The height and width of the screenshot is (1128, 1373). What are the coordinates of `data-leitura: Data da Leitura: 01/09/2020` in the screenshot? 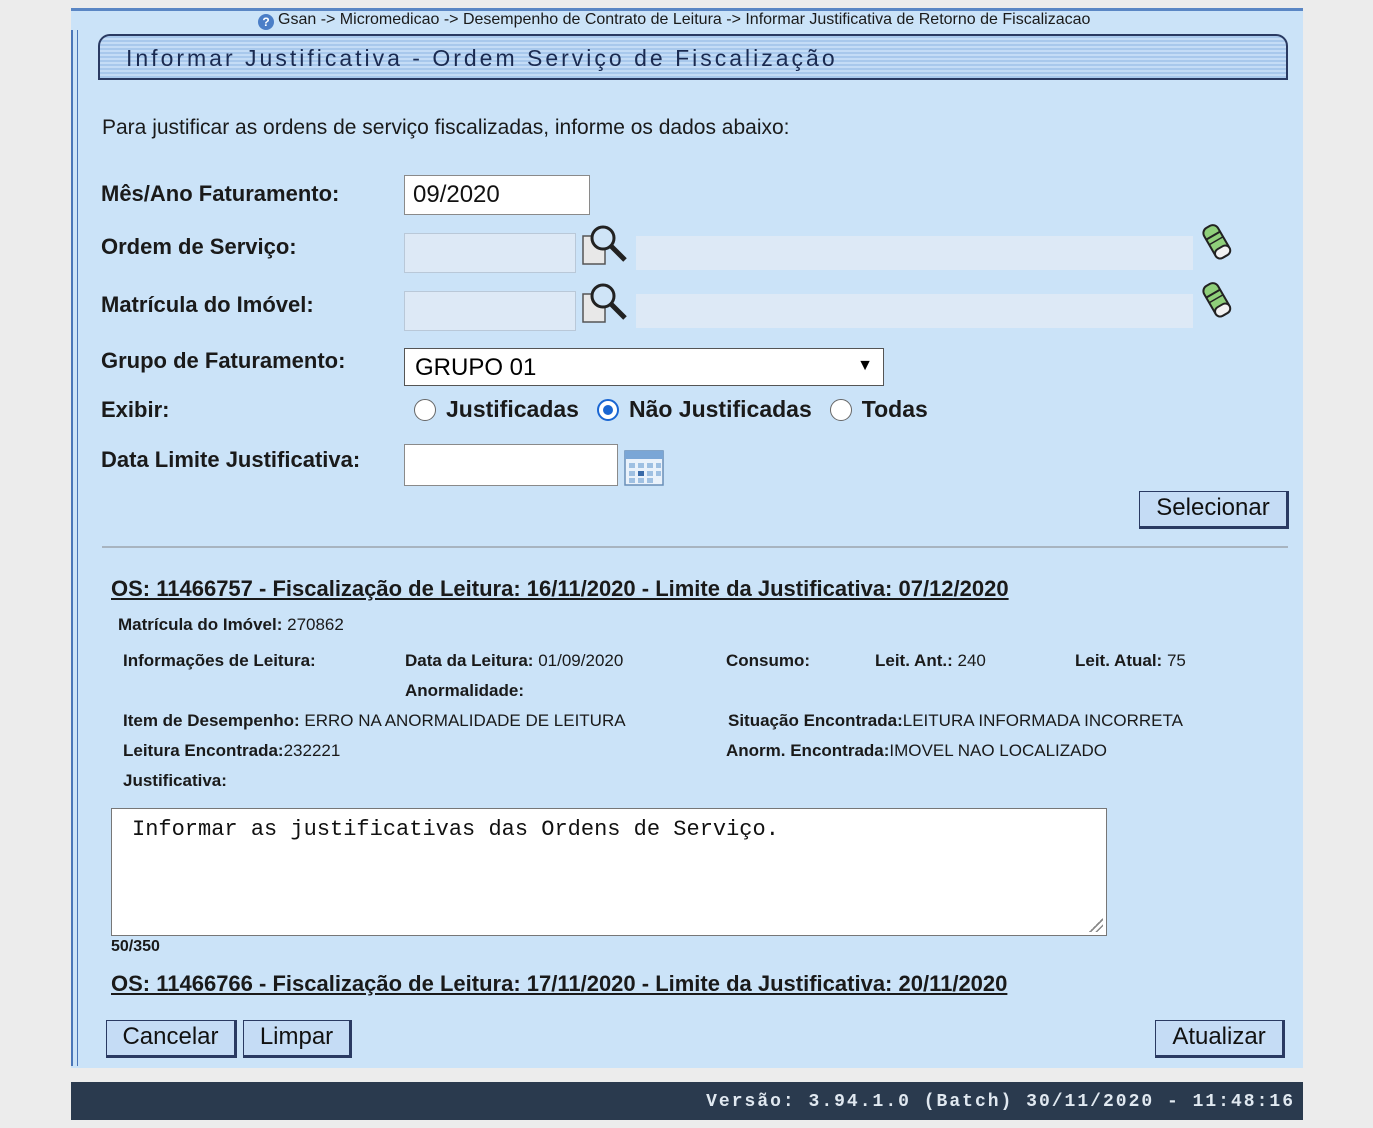 It's located at (514, 661).